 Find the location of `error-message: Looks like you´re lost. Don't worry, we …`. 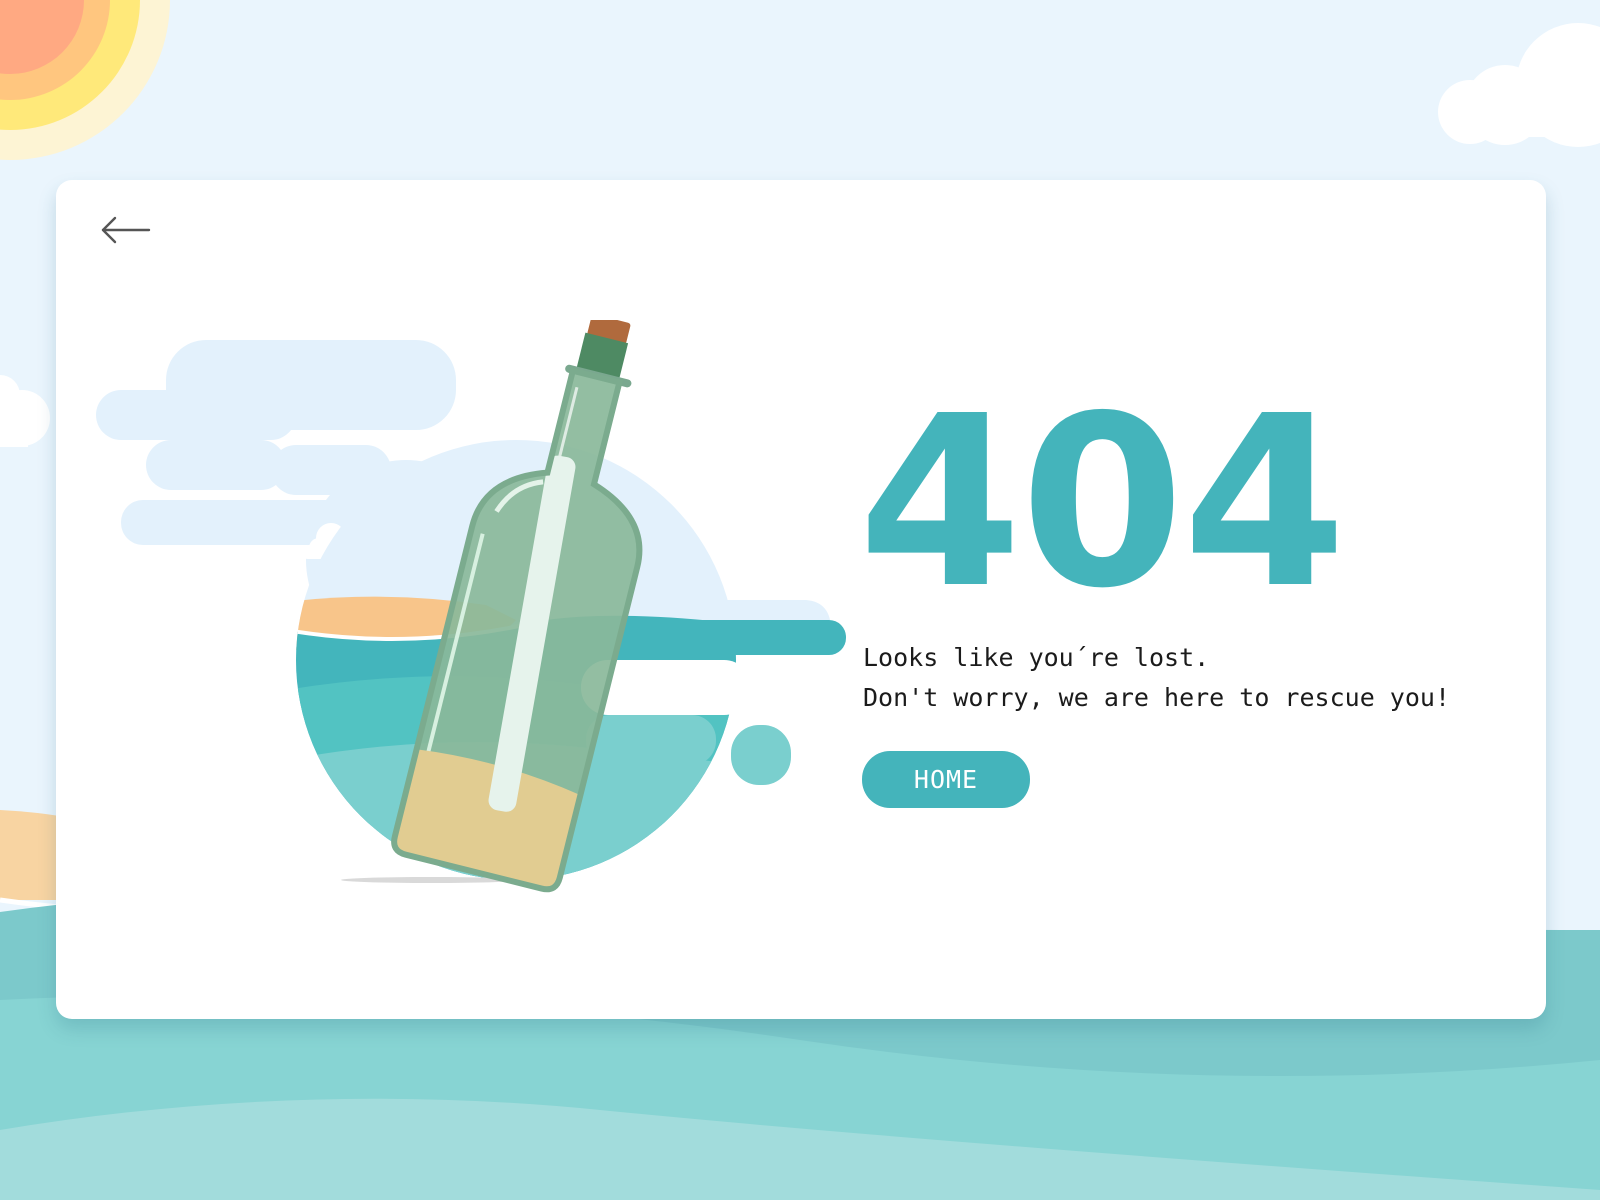

error-message: Looks like you´re lost. Don't worry, we … is located at coordinates (1156, 678).